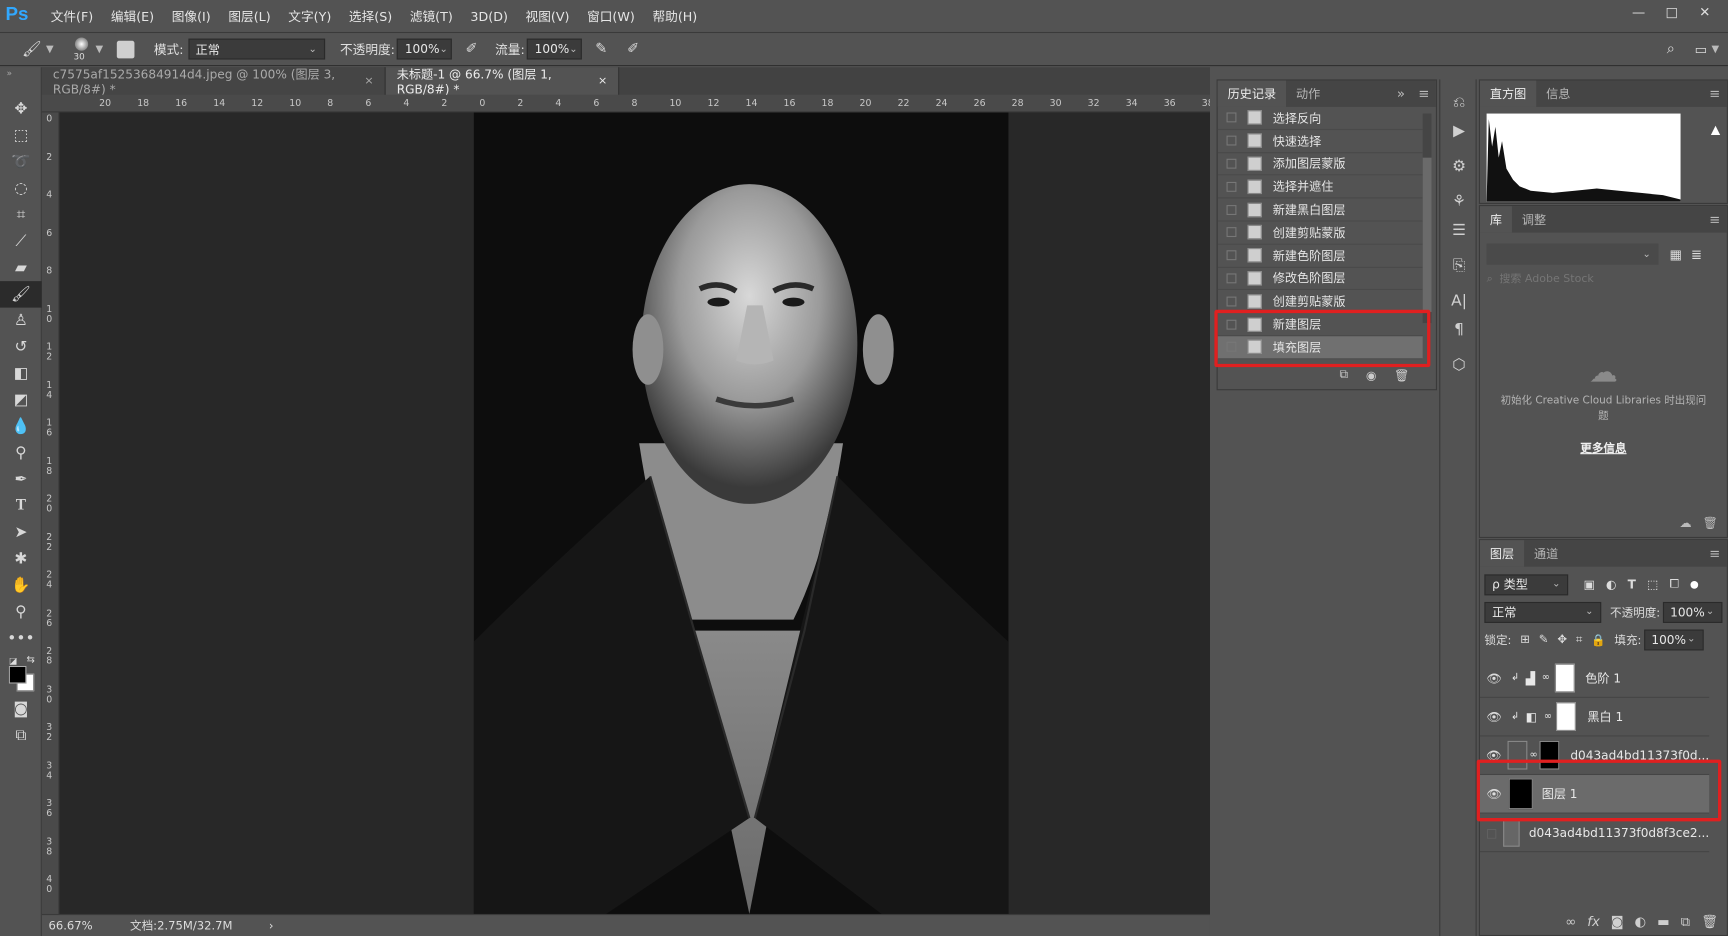 The image size is (1728, 936). Describe the element at coordinates (1512, 832) in the screenshot. I see `smart-object-thumbnail` at that location.